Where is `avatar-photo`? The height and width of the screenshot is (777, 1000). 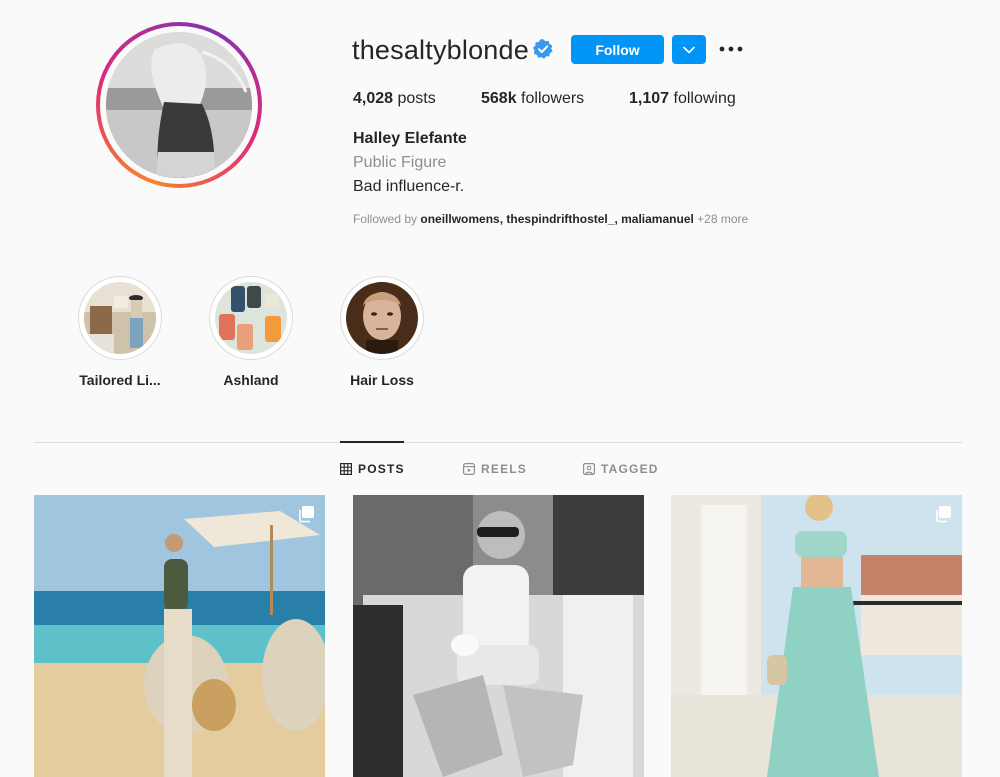
avatar-photo is located at coordinates (179, 105).